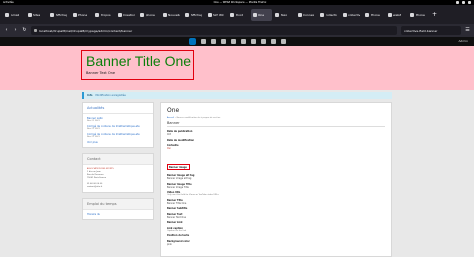 This screenshot has width=474, height=257. What do you see at coordinates (6, 30) in the screenshot?
I see `back-icon: ‹` at bounding box center [6, 30].